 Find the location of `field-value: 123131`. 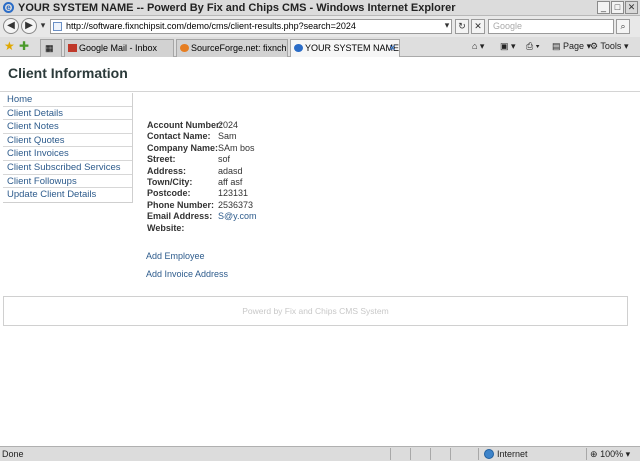

field-value: 123131 is located at coordinates (233, 193).